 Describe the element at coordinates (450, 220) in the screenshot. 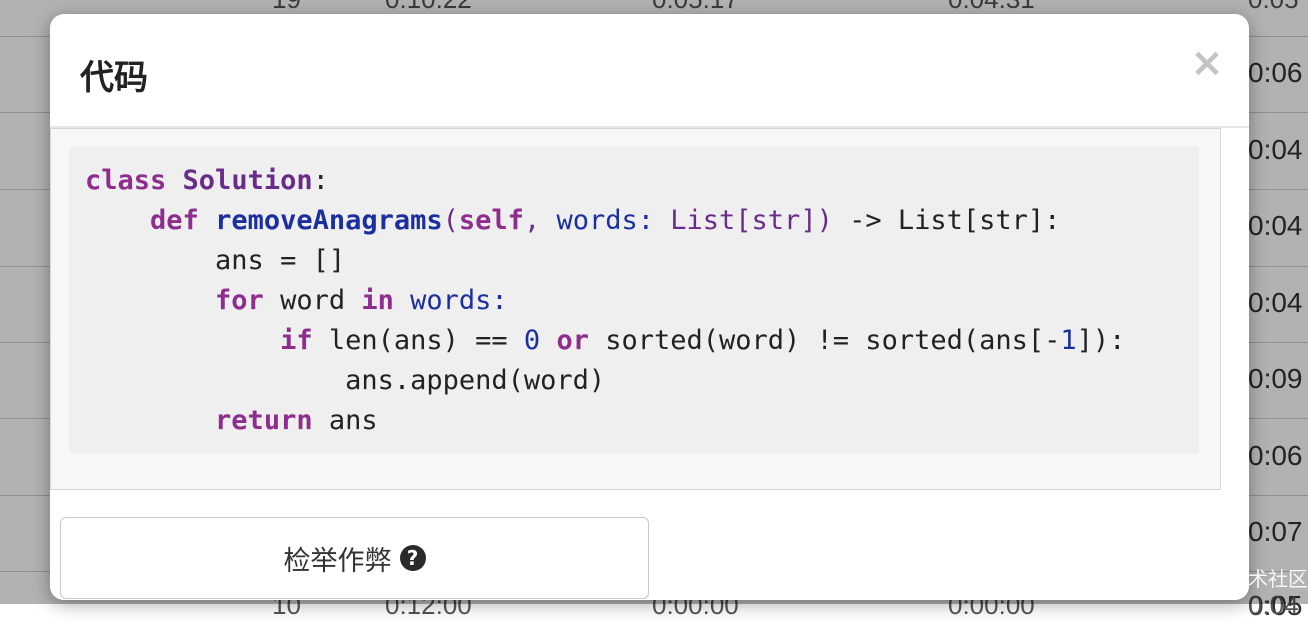

I see `code-token: (` at that location.